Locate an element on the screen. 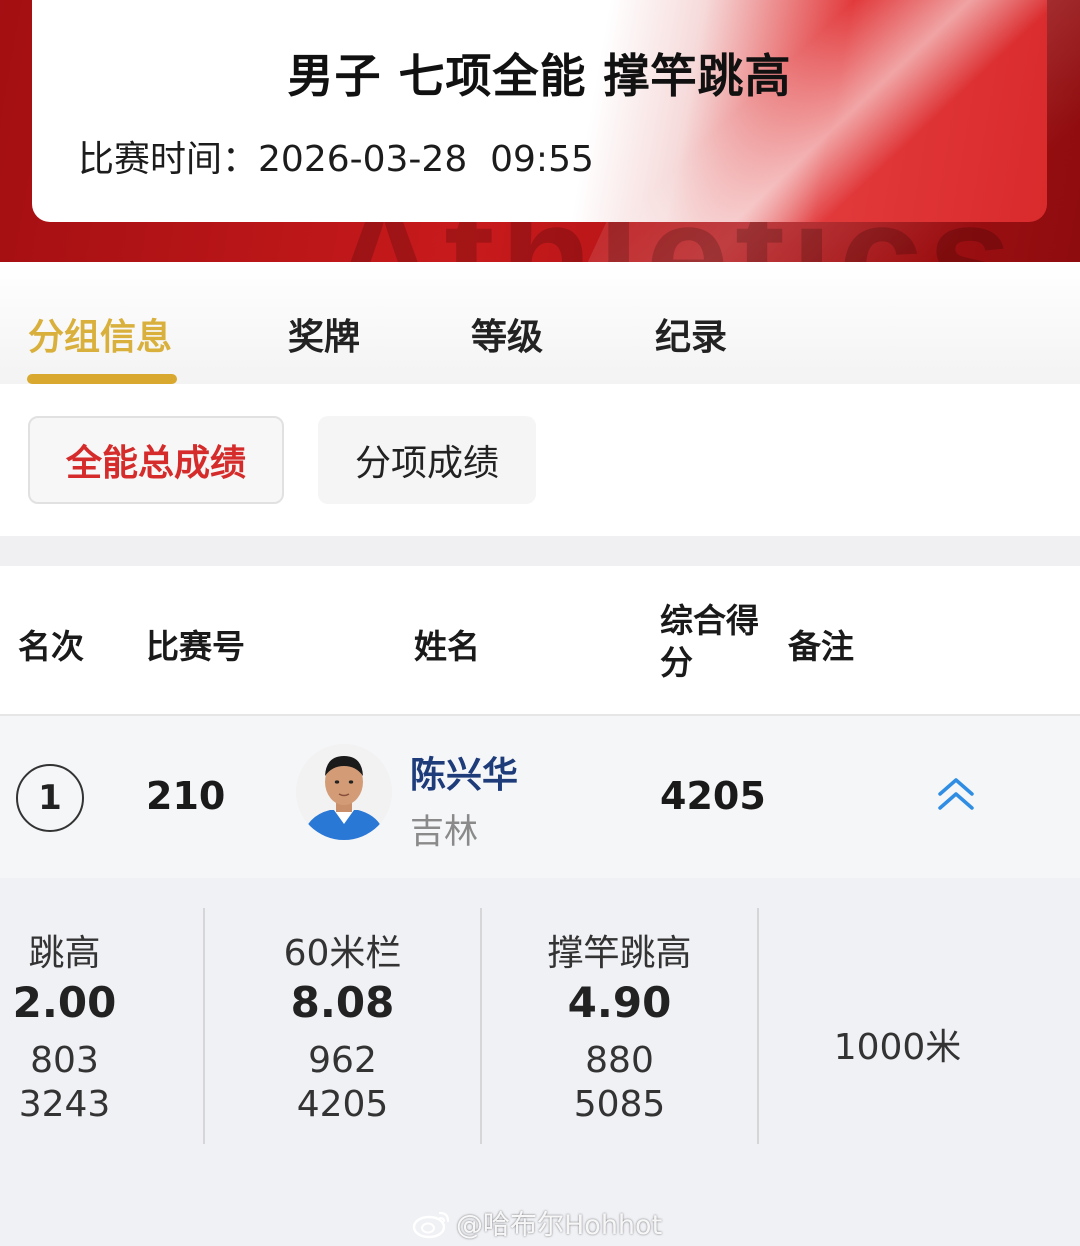 The image size is (1080, 1246). subtab-event-results: 分项成绩 is located at coordinates (427, 460).